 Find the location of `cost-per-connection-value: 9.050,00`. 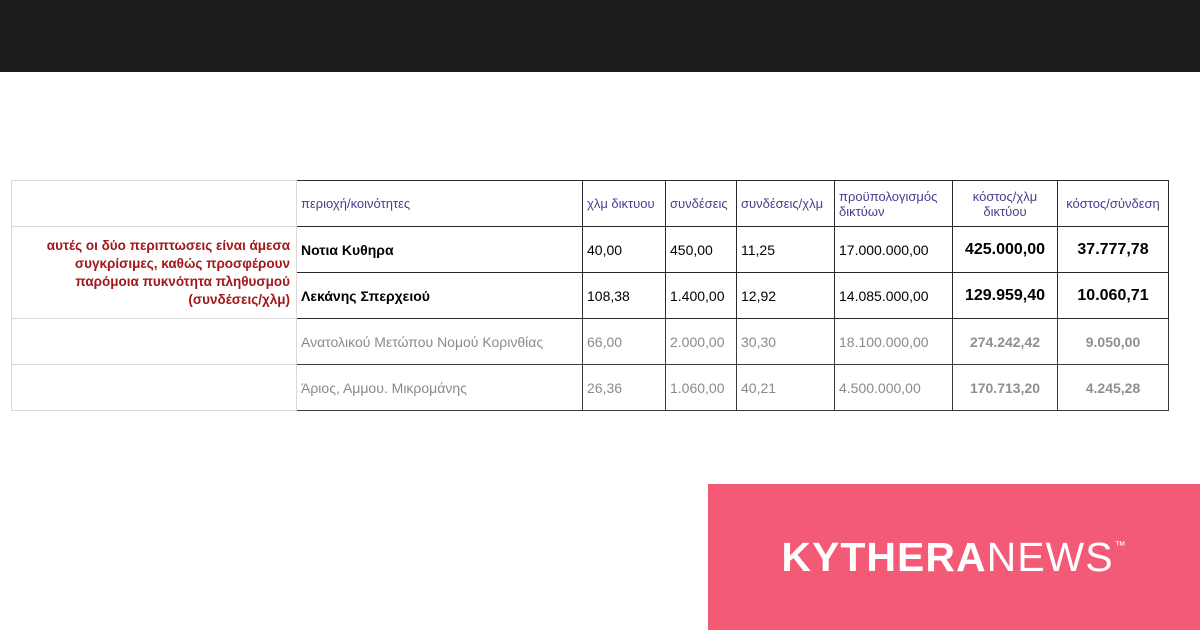

cost-per-connection-value: 9.050,00 is located at coordinates (1113, 341).